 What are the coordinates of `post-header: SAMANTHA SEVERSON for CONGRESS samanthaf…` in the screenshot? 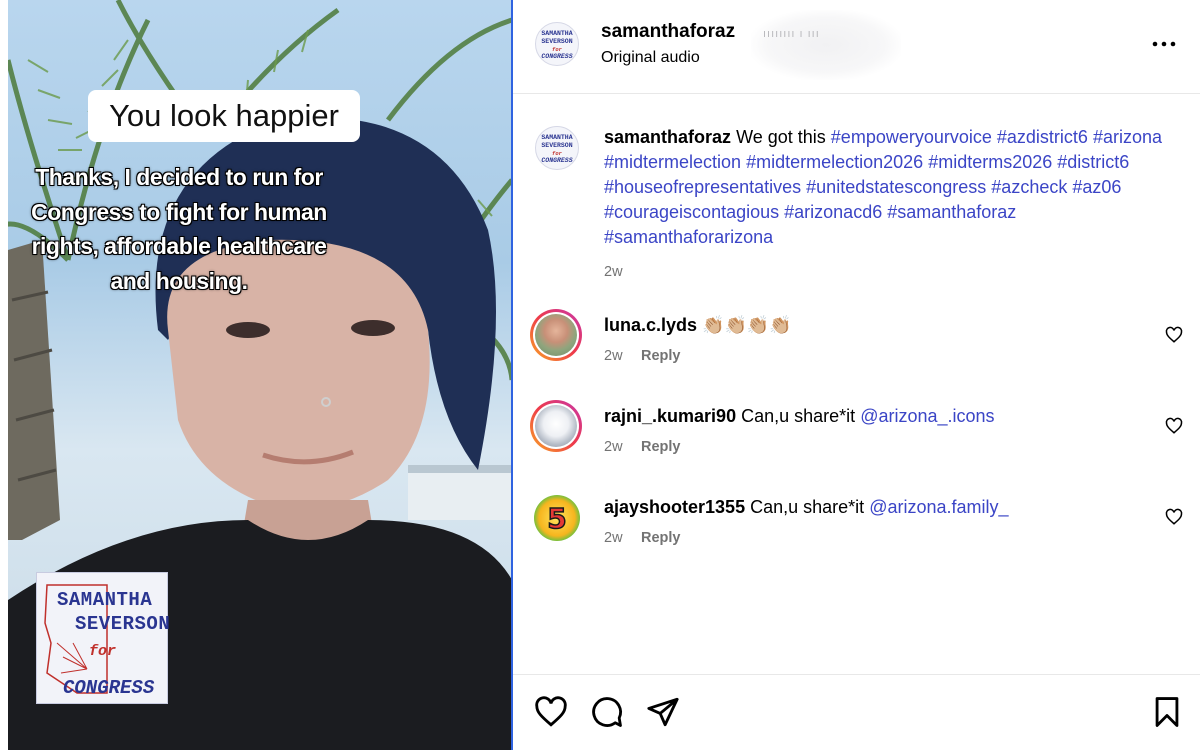 It's located at (856, 47).